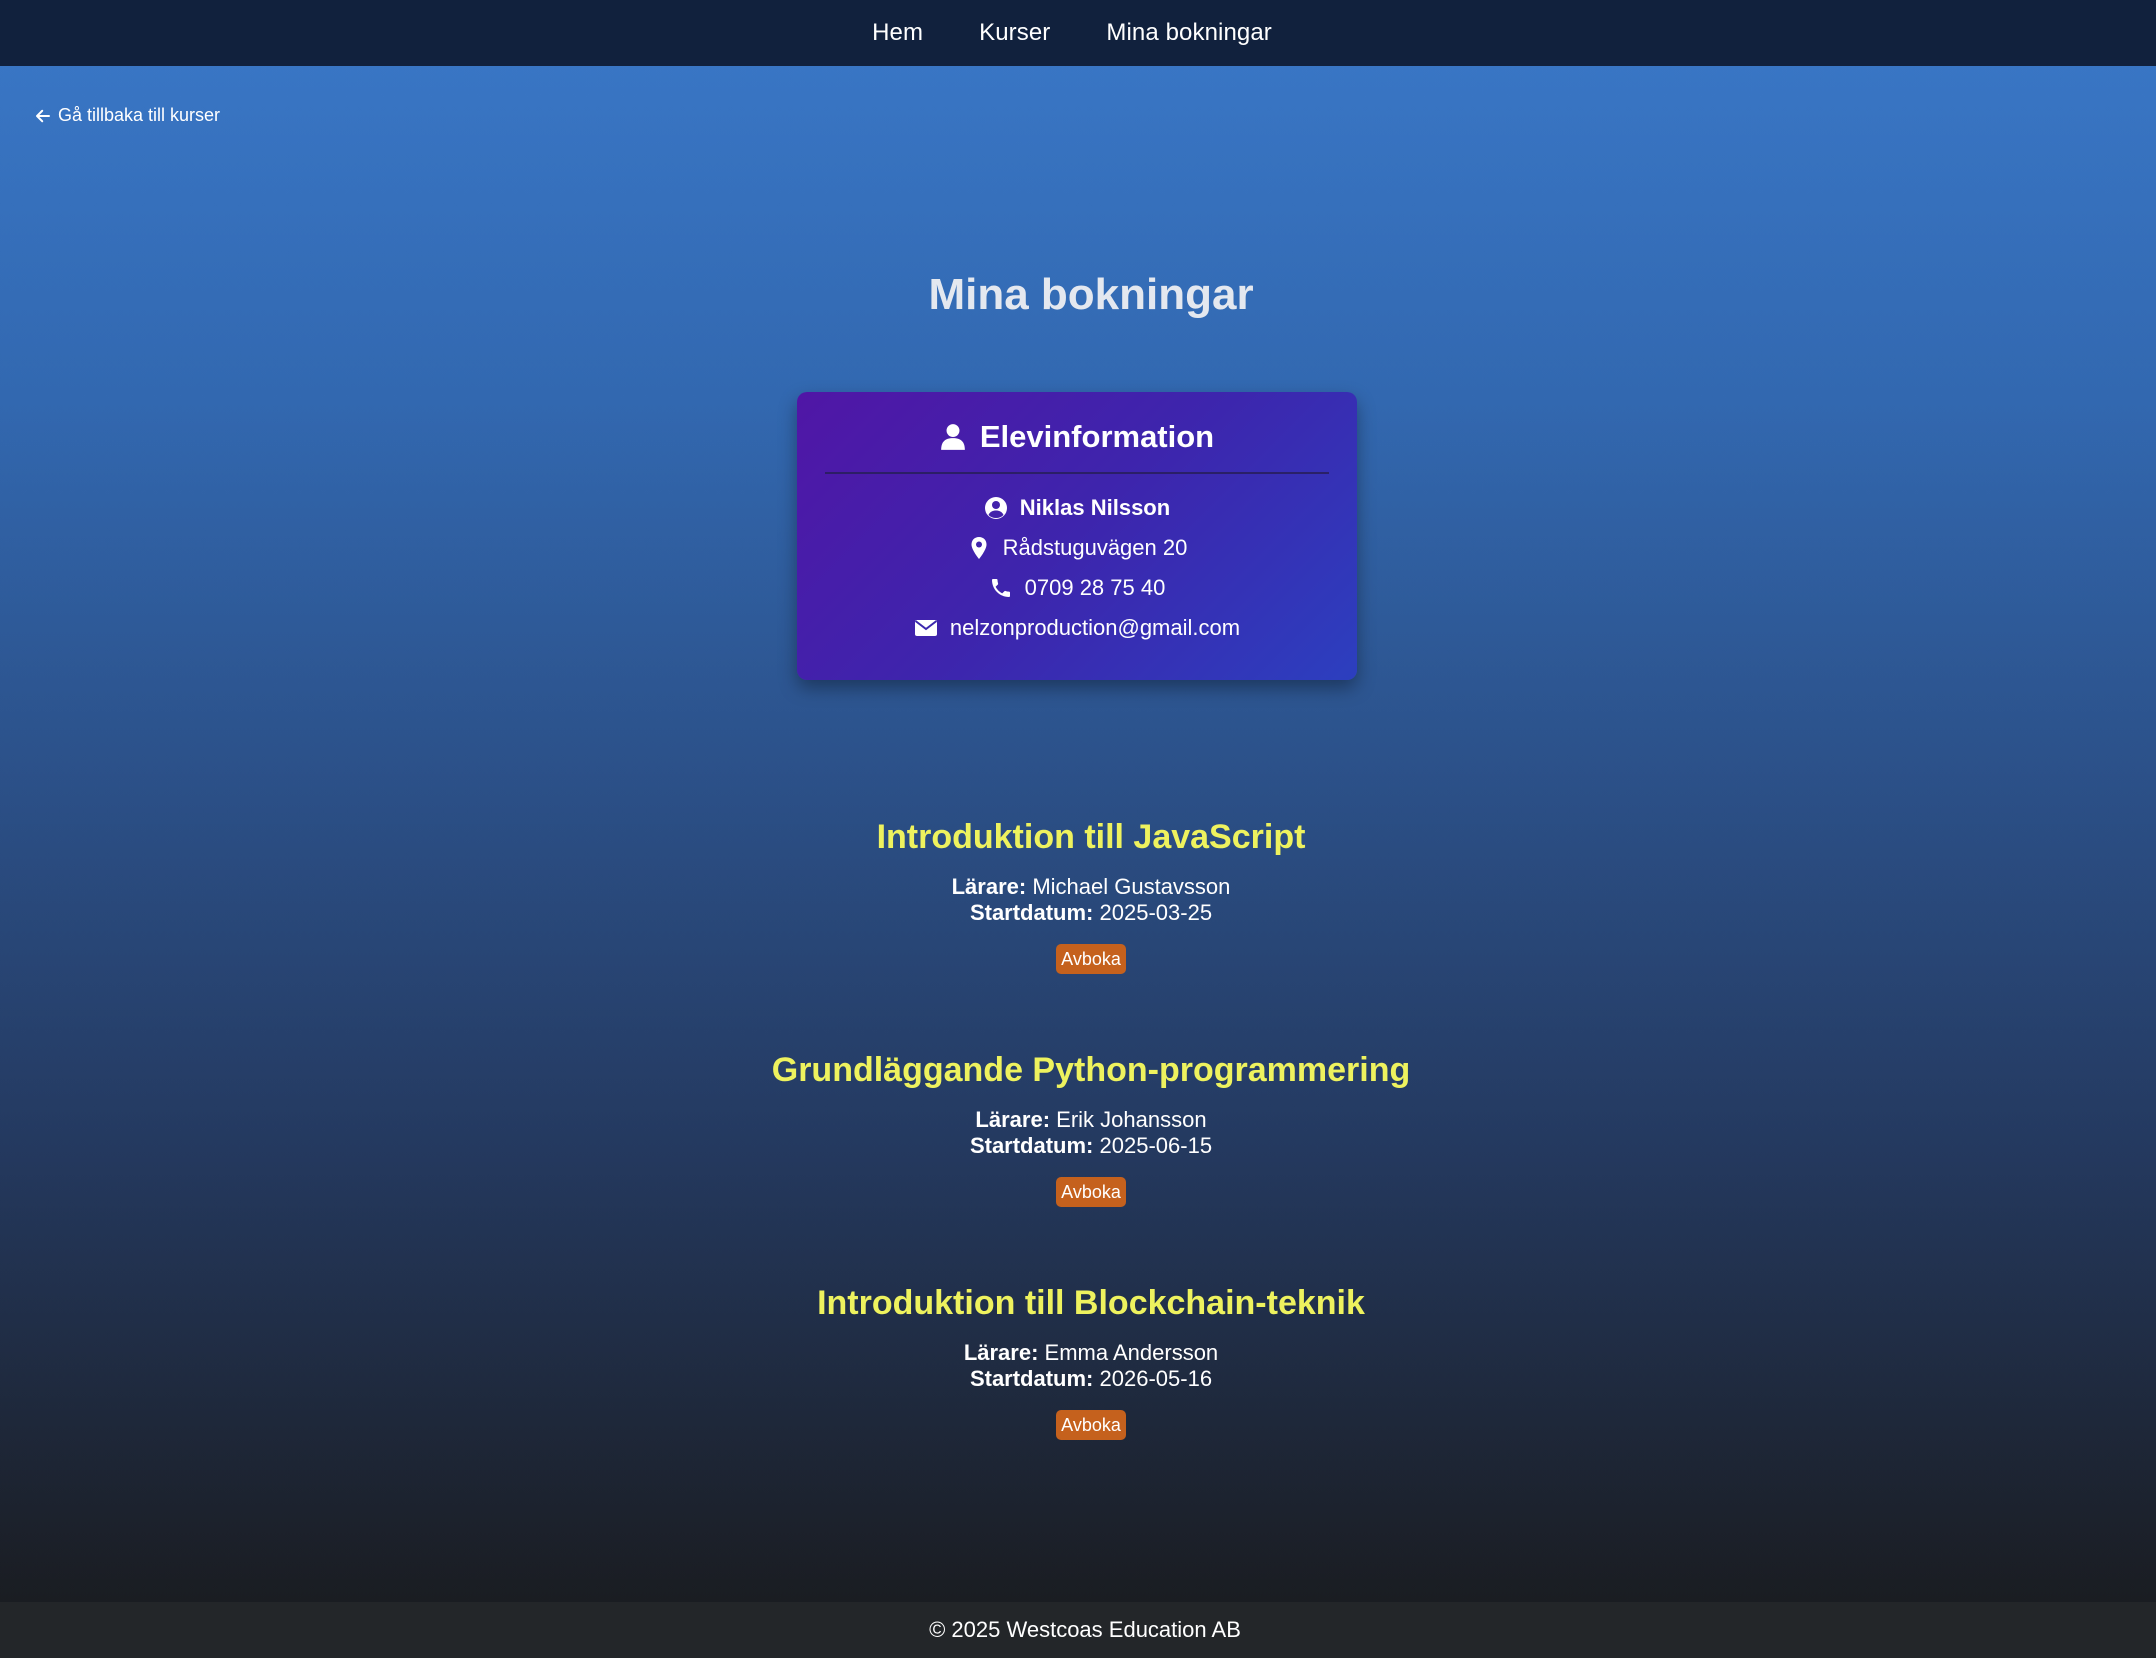 The image size is (2156, 1658). I want to click on teacher-row: Lärare: Erik Johansson, so click(1078, 1120).